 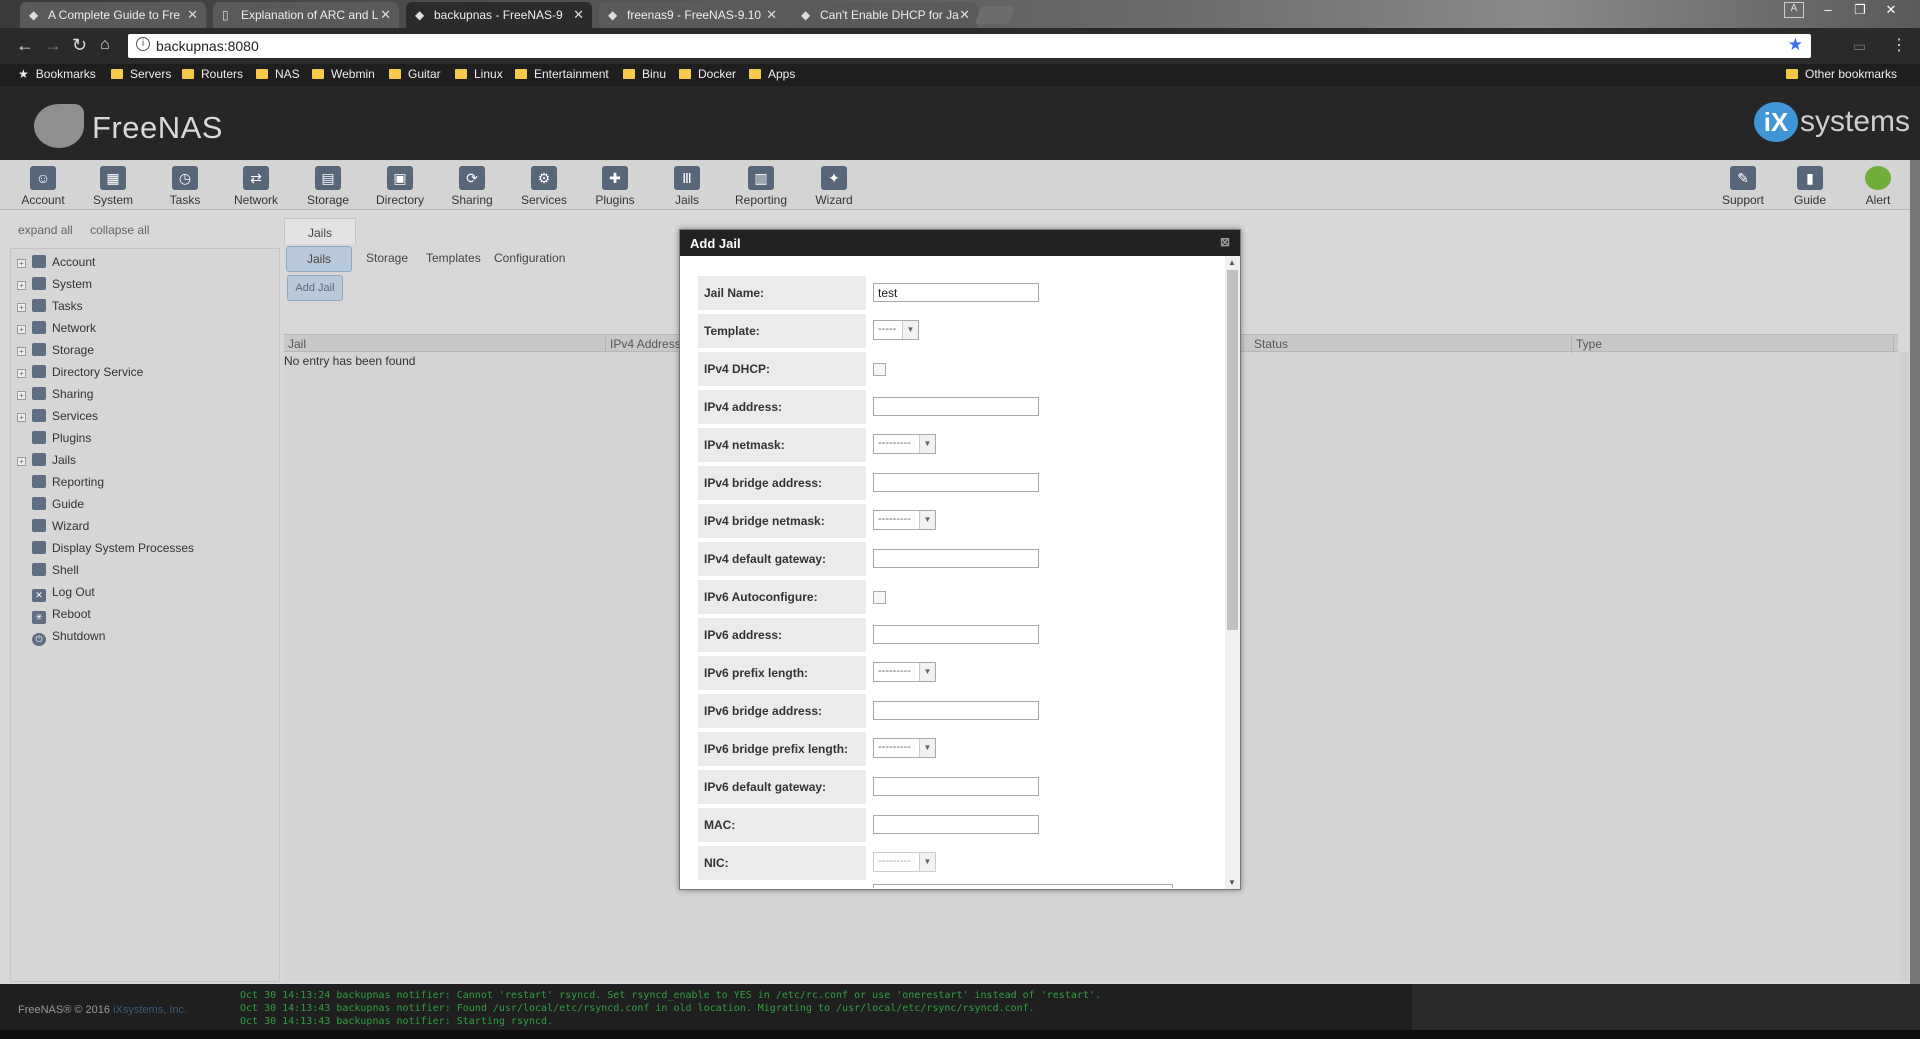 What do you see at coordinates (687, 186) in the screenshot?
I see `topnav-jails: Ⅲ Jails` at bounding box center [687, 186].